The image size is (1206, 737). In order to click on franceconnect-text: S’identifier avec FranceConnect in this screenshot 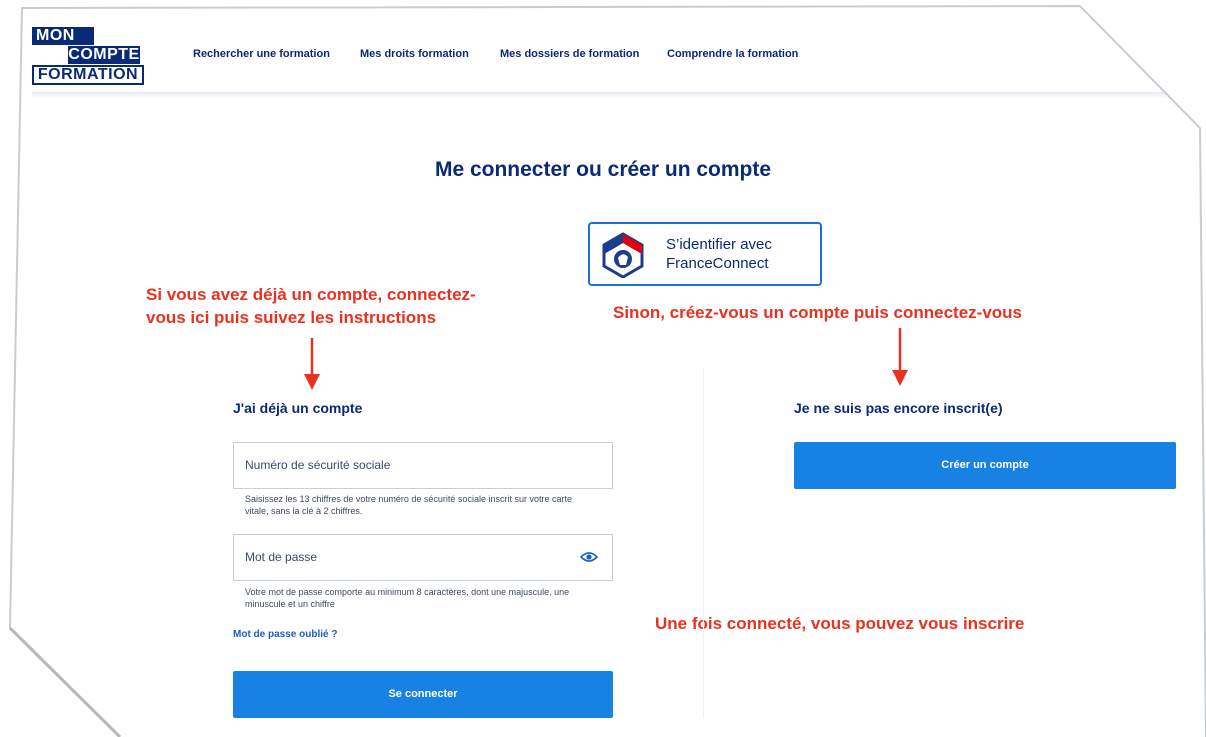, I will do `click(719, 254)`.